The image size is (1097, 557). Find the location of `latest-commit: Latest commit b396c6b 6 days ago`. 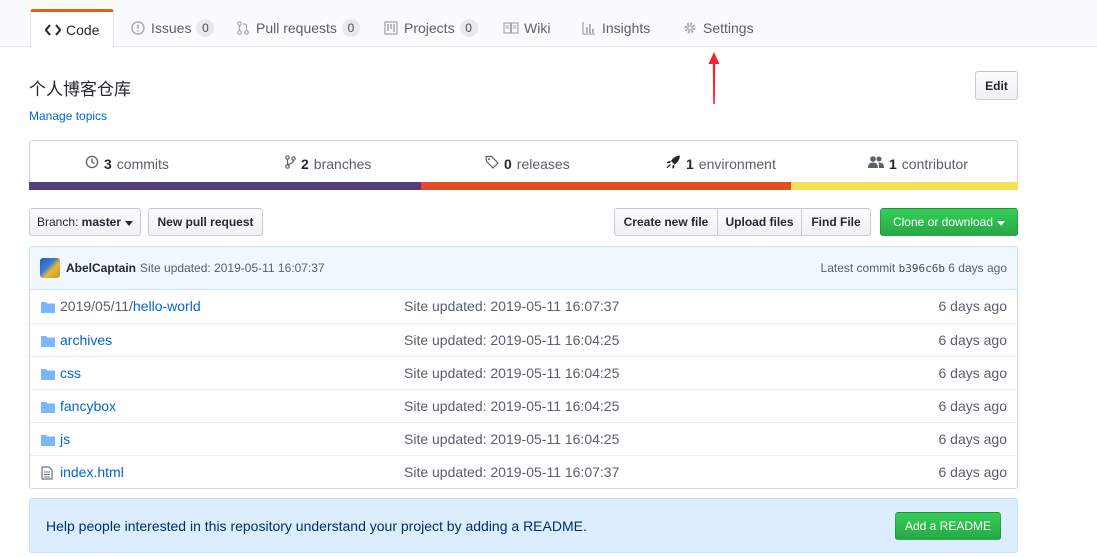

latest-commit: Latest commit b396c6b 6 days ago is located at coordinates (914, 268).